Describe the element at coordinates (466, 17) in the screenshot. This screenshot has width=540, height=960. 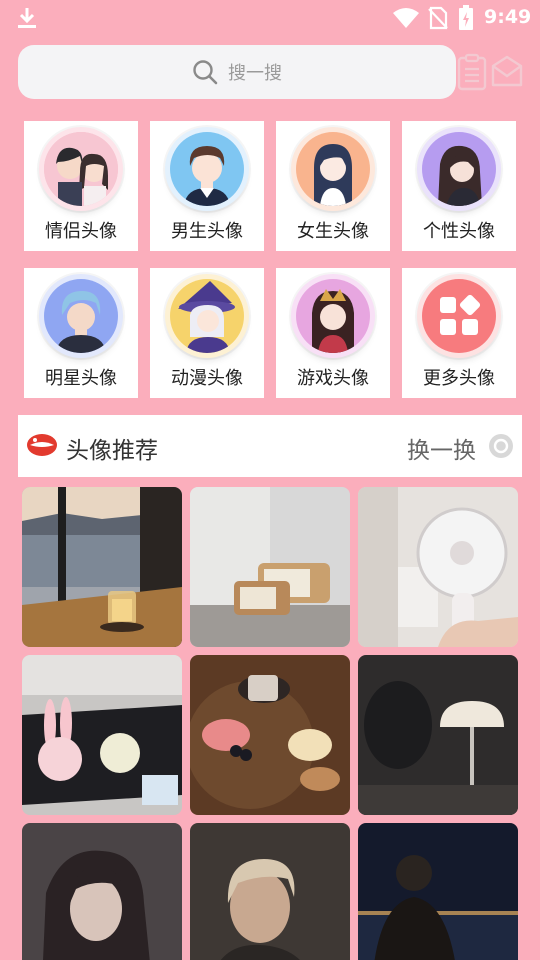
I see `battery-icon` at that location.